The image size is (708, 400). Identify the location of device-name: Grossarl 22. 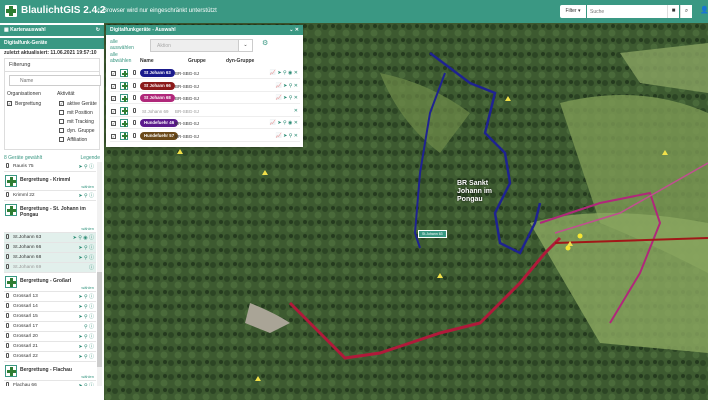
(25, 356).